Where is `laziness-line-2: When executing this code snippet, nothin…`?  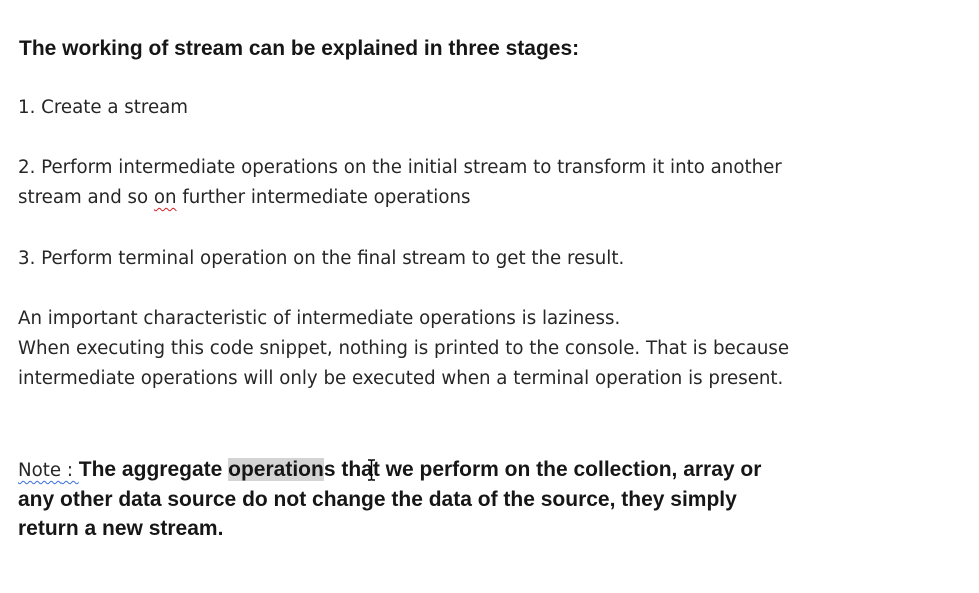
laziness-line-2: When executing this code snippet, nothin… is located at coordinates (404, 348).